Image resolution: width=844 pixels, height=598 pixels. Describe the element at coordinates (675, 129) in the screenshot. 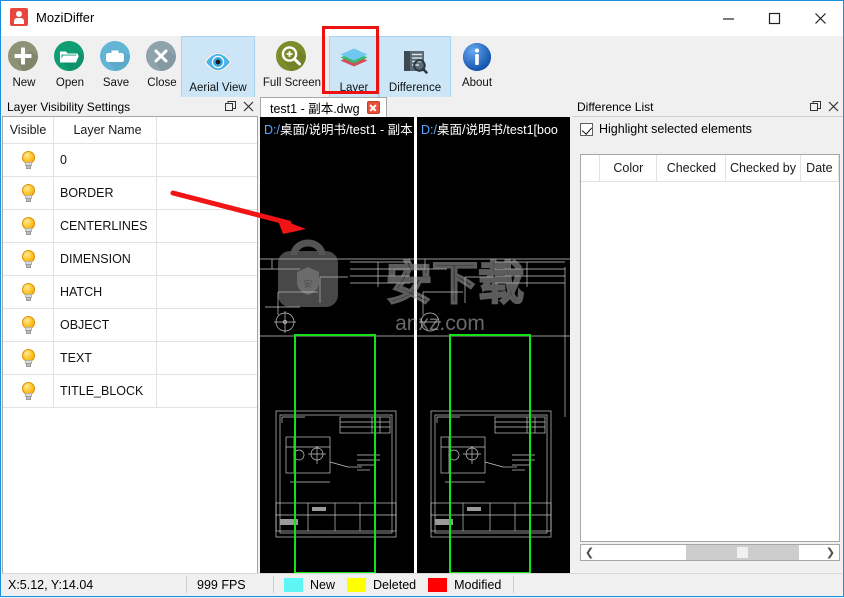

I see `highlight-selected-label: Highlight selected elements` at that location.